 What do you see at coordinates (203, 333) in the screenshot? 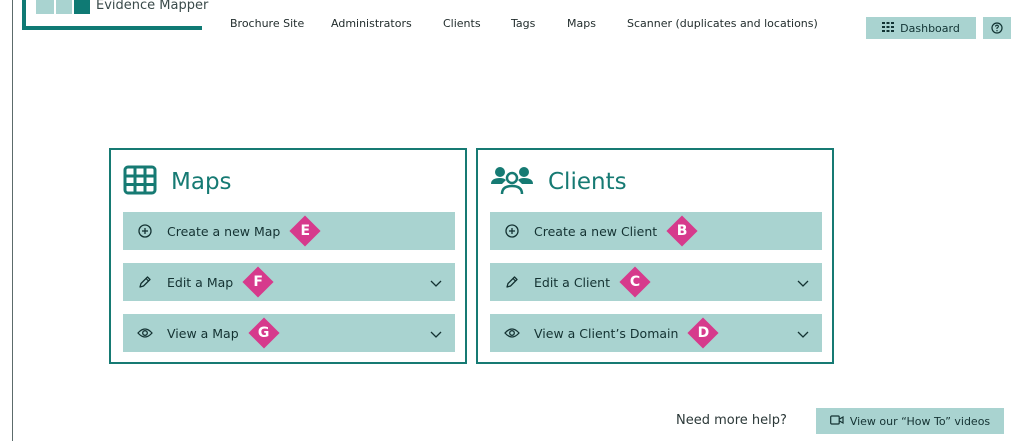
I see `view-map-label: View a Map` at bounding box center [203, 333].